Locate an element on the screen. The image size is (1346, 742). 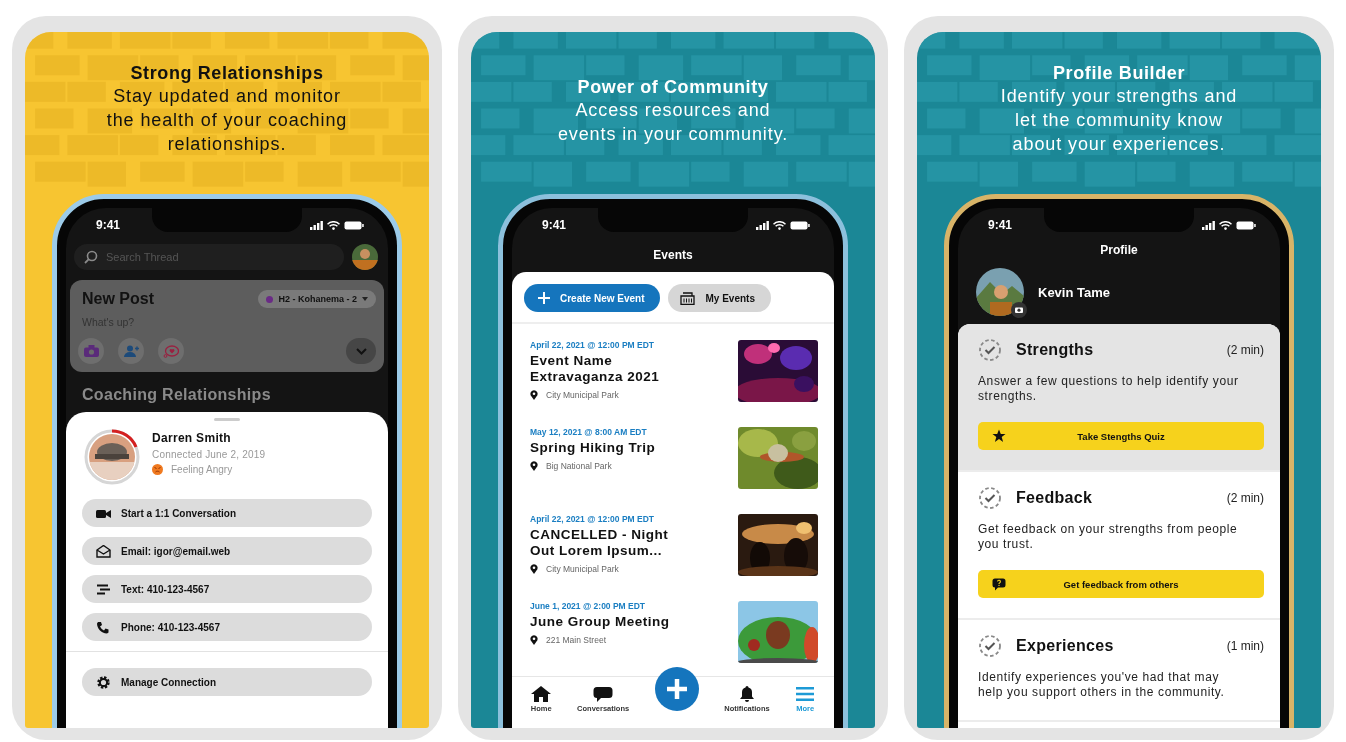
event-title: Spring Hiking Trip is located at coordinates (611, 448).